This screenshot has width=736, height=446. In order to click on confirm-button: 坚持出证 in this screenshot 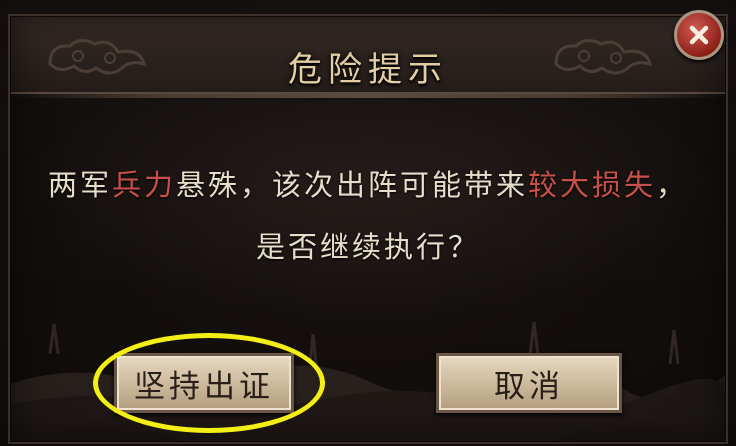, I will do `click(204, 383)`.